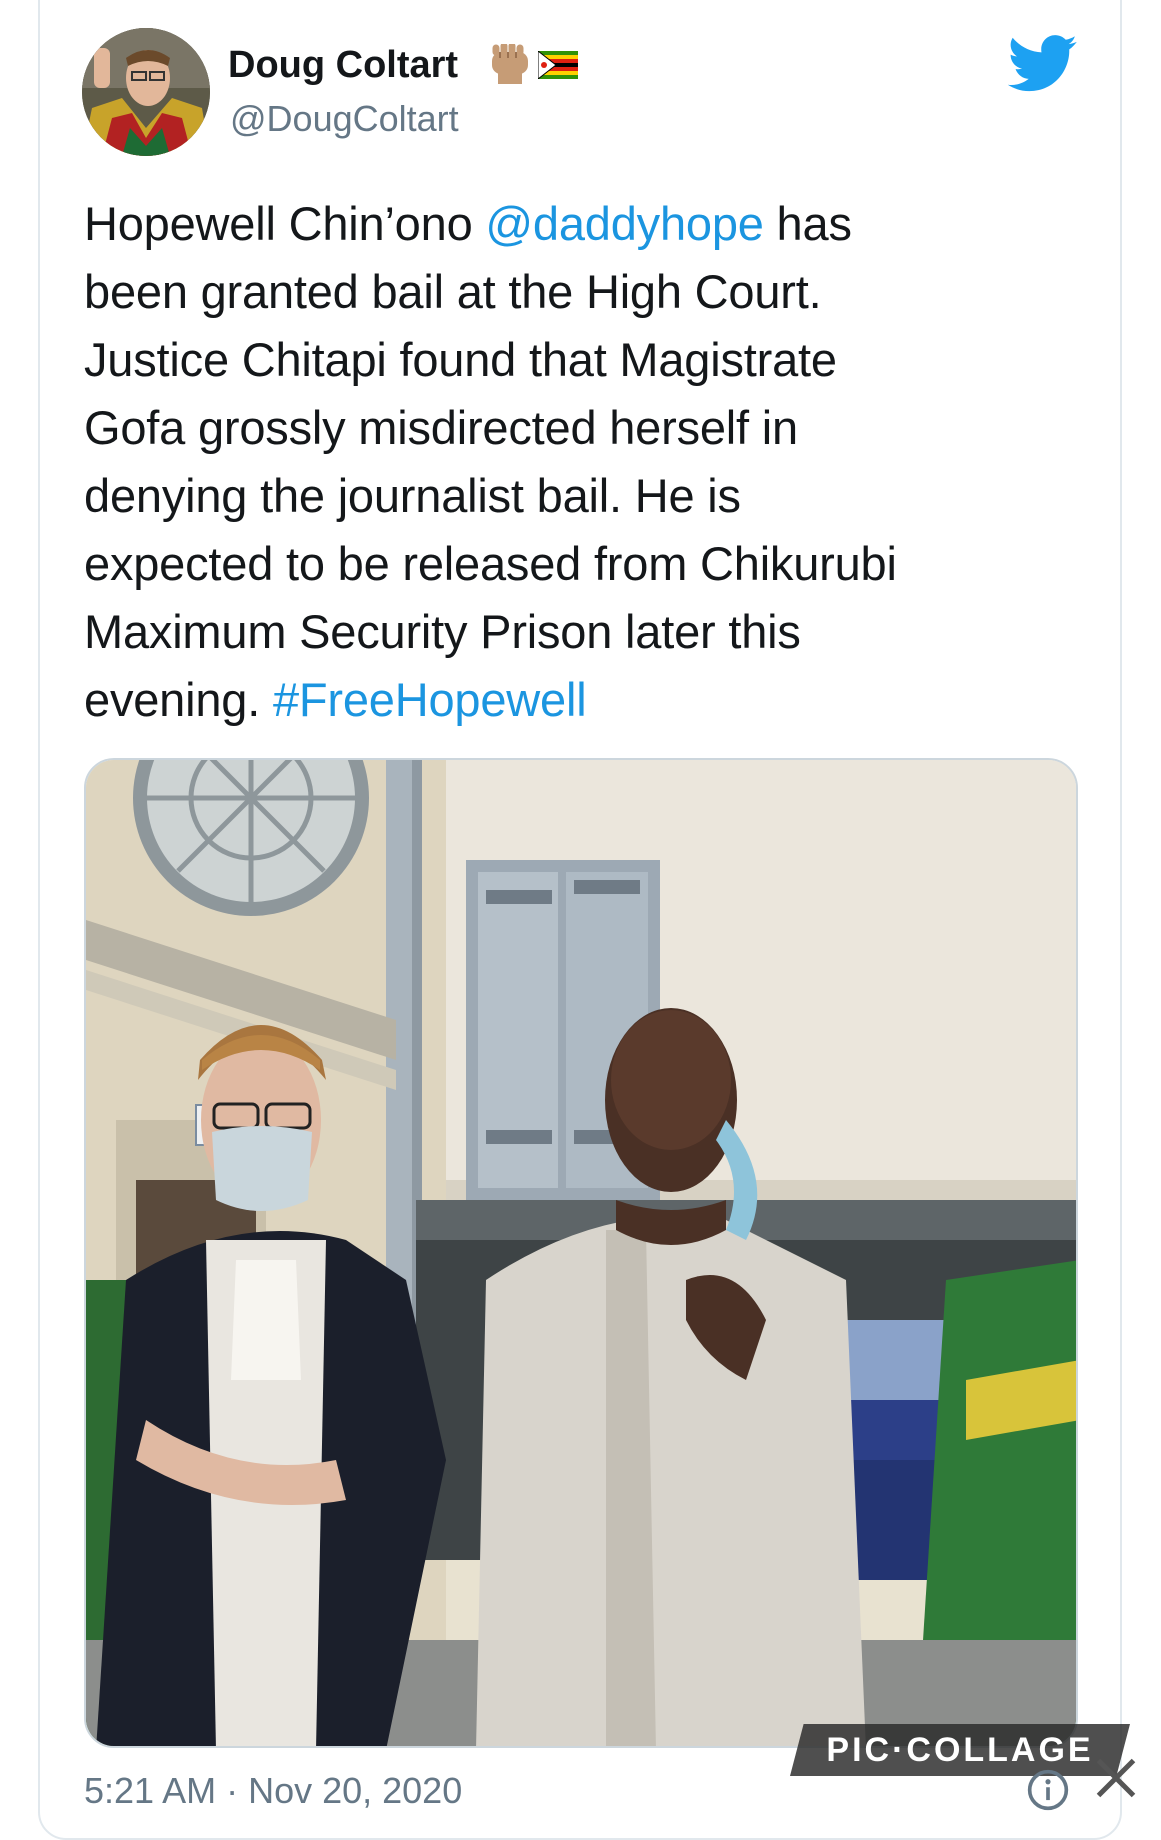 The height and width of the screenshot is (1840, 1161). What do you see at coordinates (1043, 64) in the screenshot?
I see `twitter-bird-icon` at bounding box center [1043, 64].